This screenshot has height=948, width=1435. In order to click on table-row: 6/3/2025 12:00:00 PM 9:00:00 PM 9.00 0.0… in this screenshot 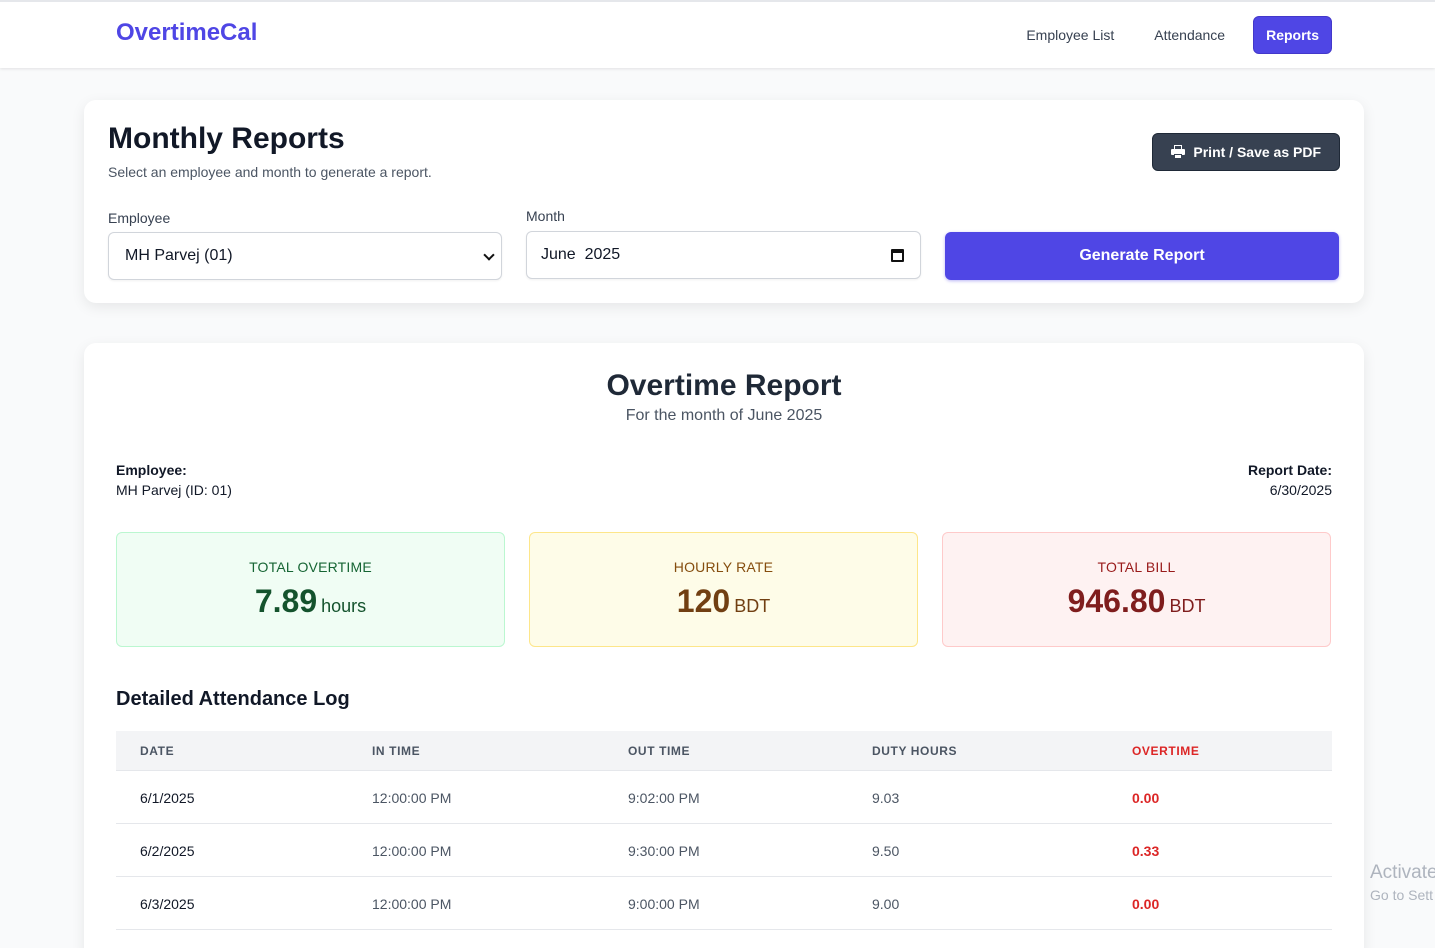, I will do `click(724, 903)`.